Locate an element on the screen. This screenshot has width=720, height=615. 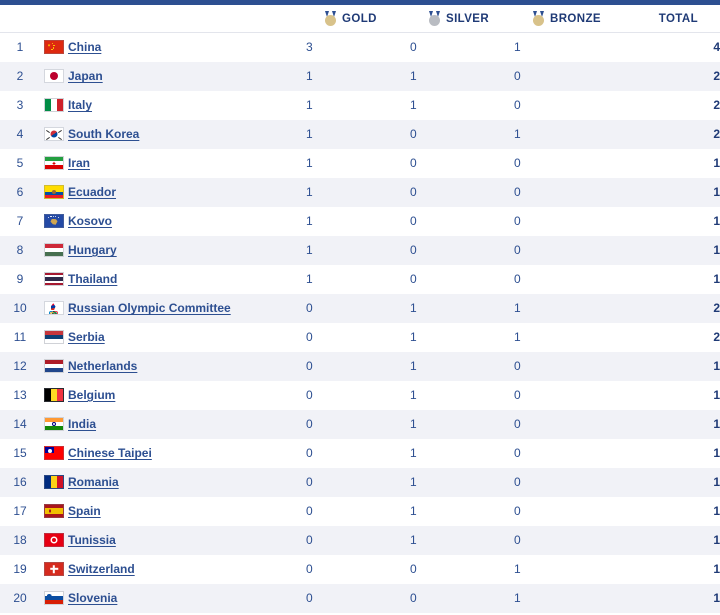
country-link: Belgium is located at coordinates (91, 395).